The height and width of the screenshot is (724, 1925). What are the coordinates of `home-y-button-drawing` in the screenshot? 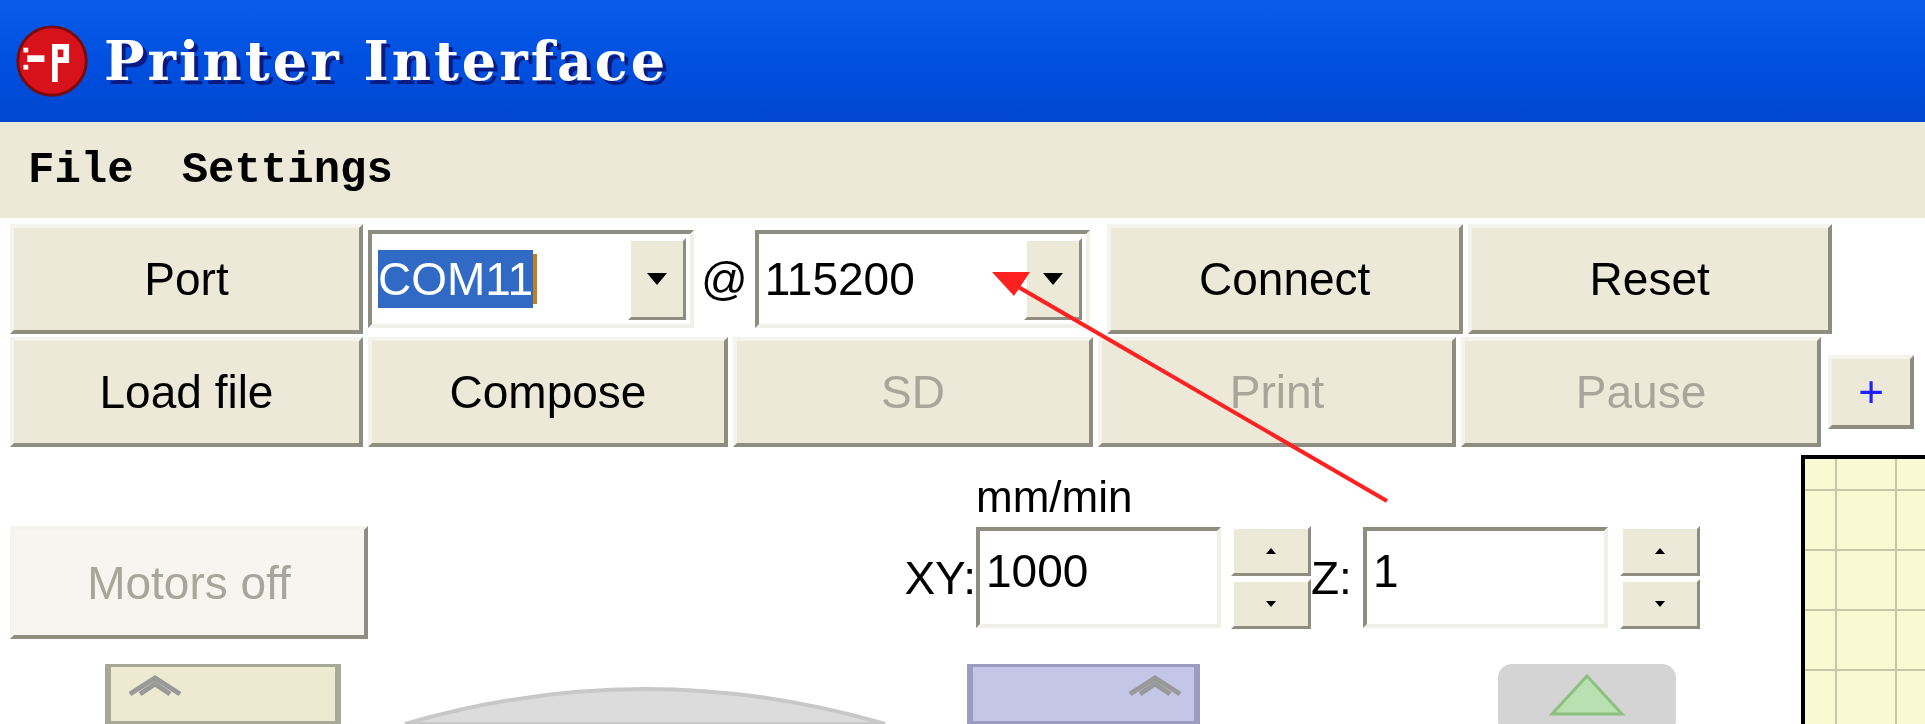 It's located at (1083, 694).